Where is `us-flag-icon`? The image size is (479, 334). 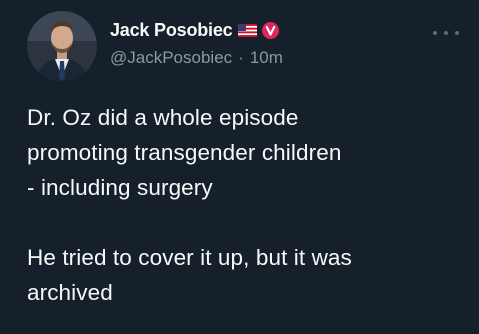 us-flag-icon is located at coordinates (248, 30).